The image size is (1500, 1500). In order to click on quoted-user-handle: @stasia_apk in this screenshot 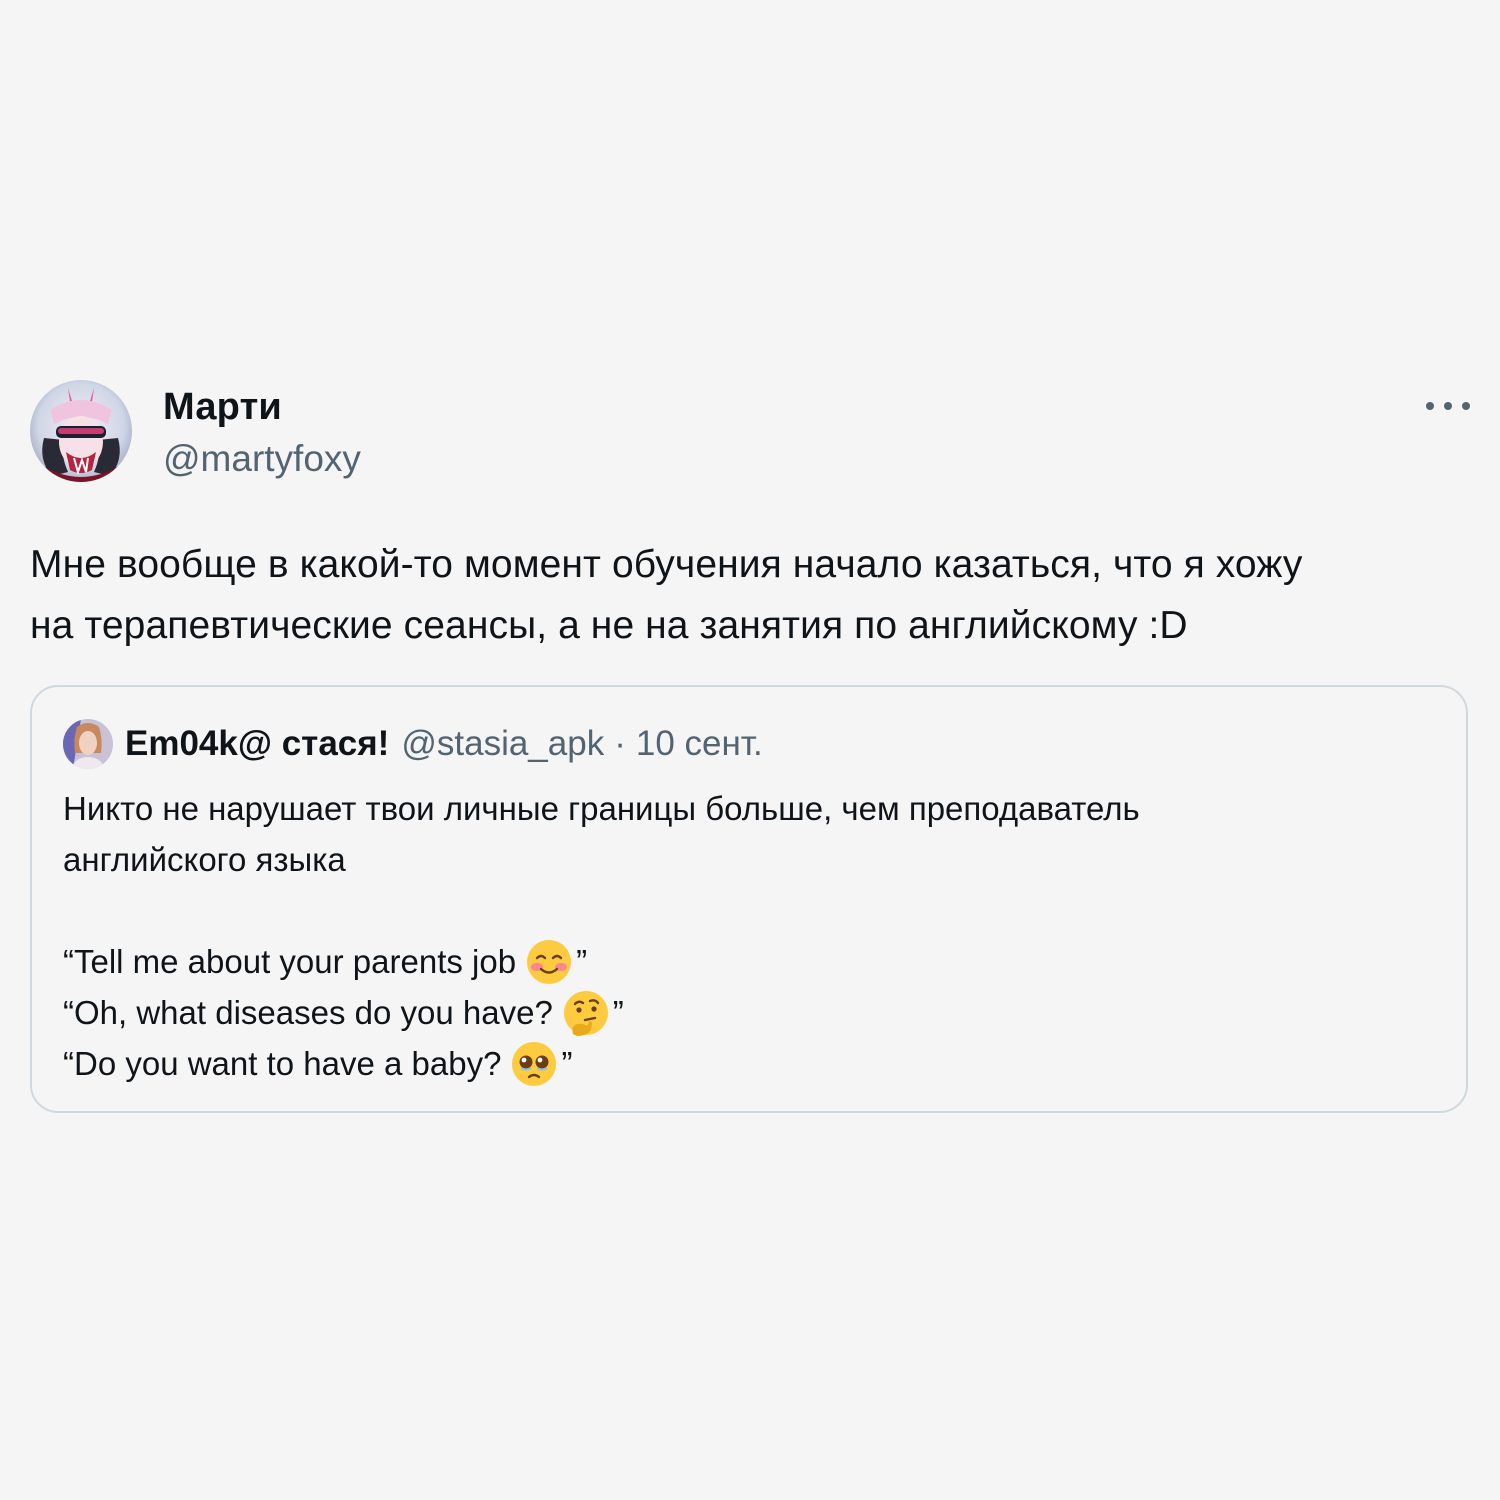, I will do `click(502, 744)`.